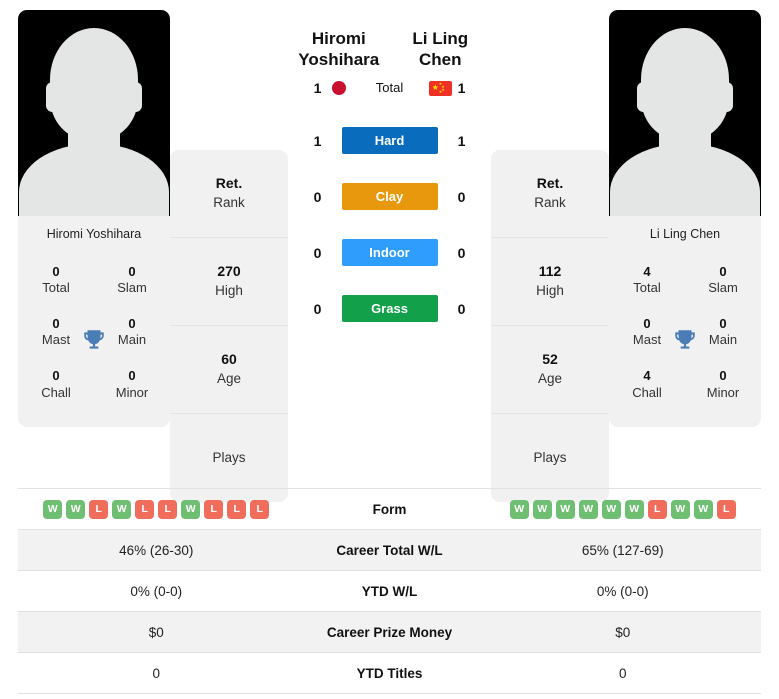 The image size is (779, 699). I want to click on info-row-high-right: 112 High, so click(550, 282).